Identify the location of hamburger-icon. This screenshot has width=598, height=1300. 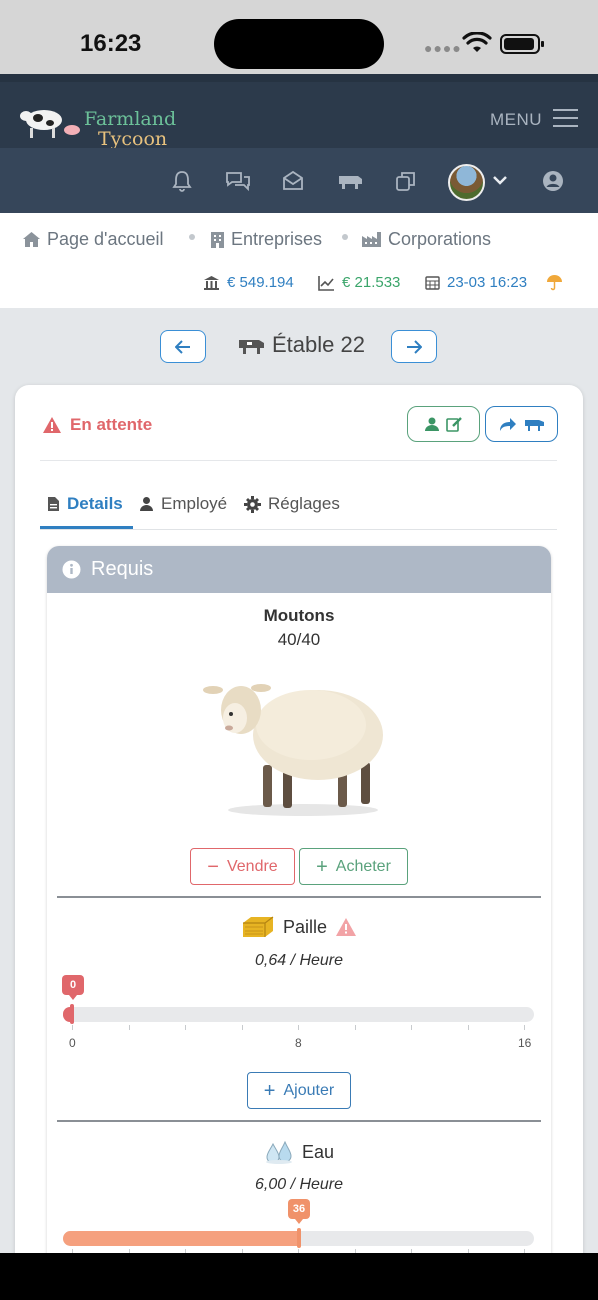
(565, 118).